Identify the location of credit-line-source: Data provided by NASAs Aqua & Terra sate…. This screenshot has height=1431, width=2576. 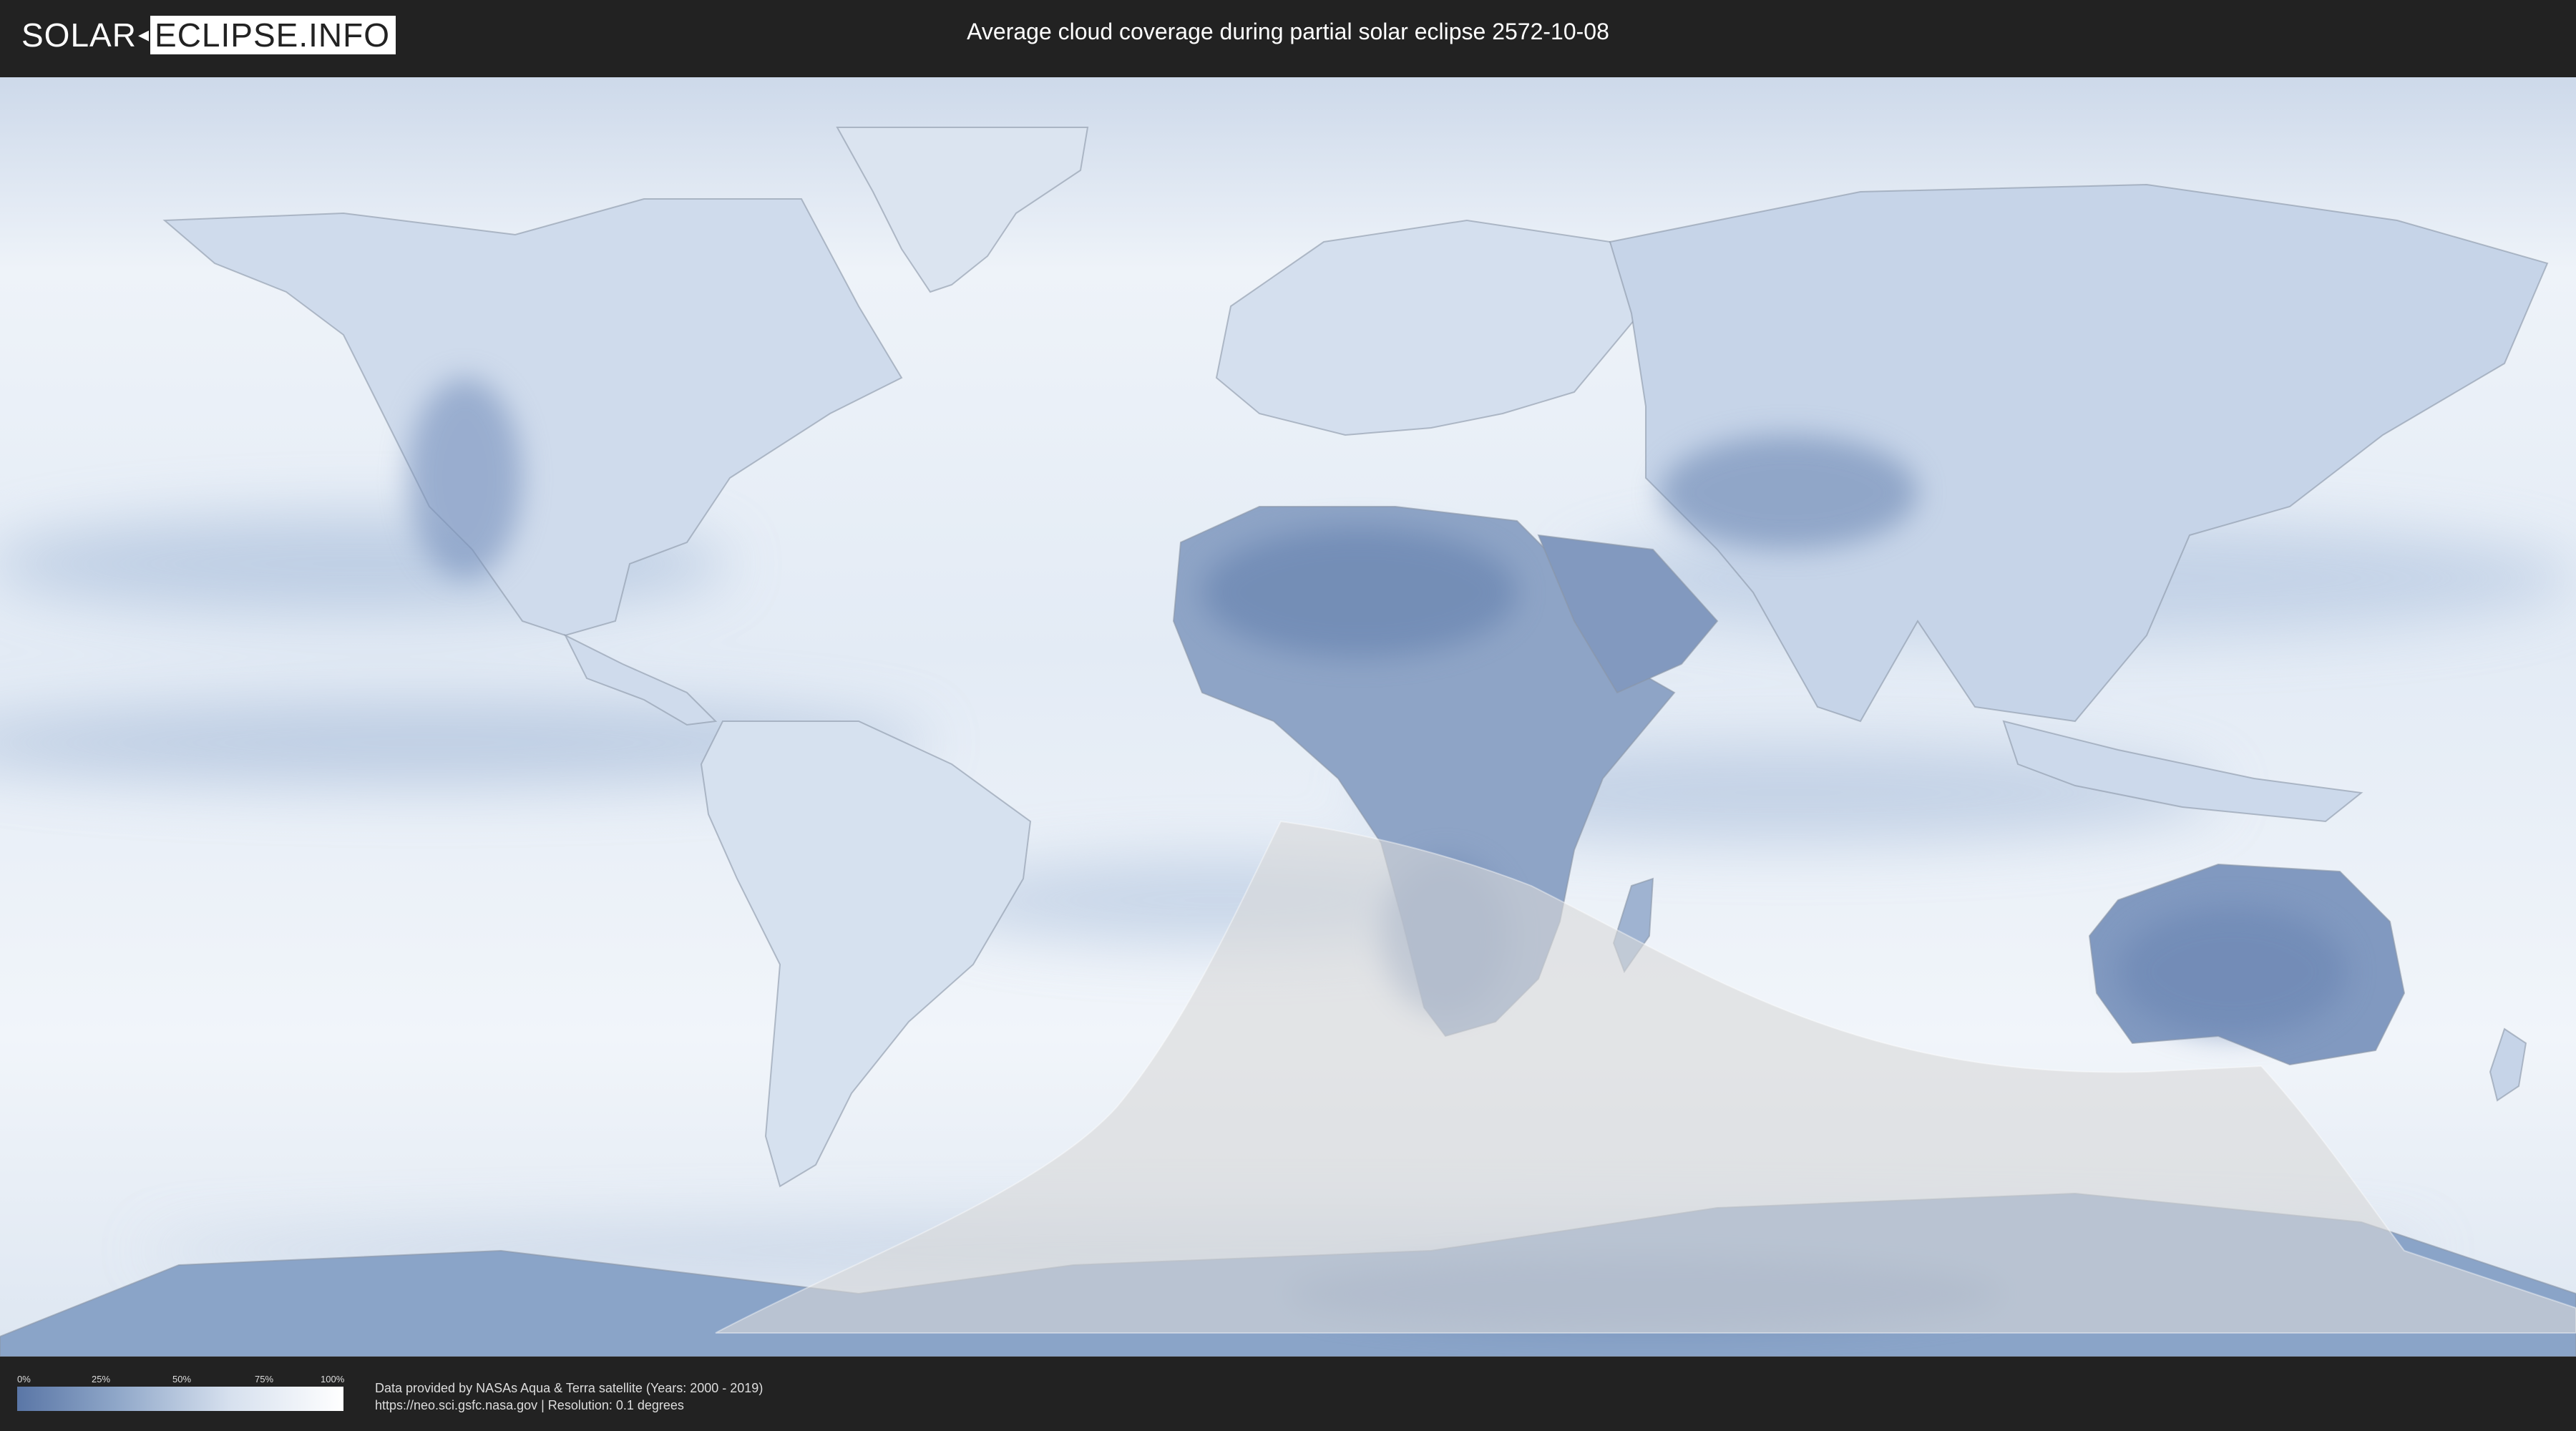
(569, 1388).